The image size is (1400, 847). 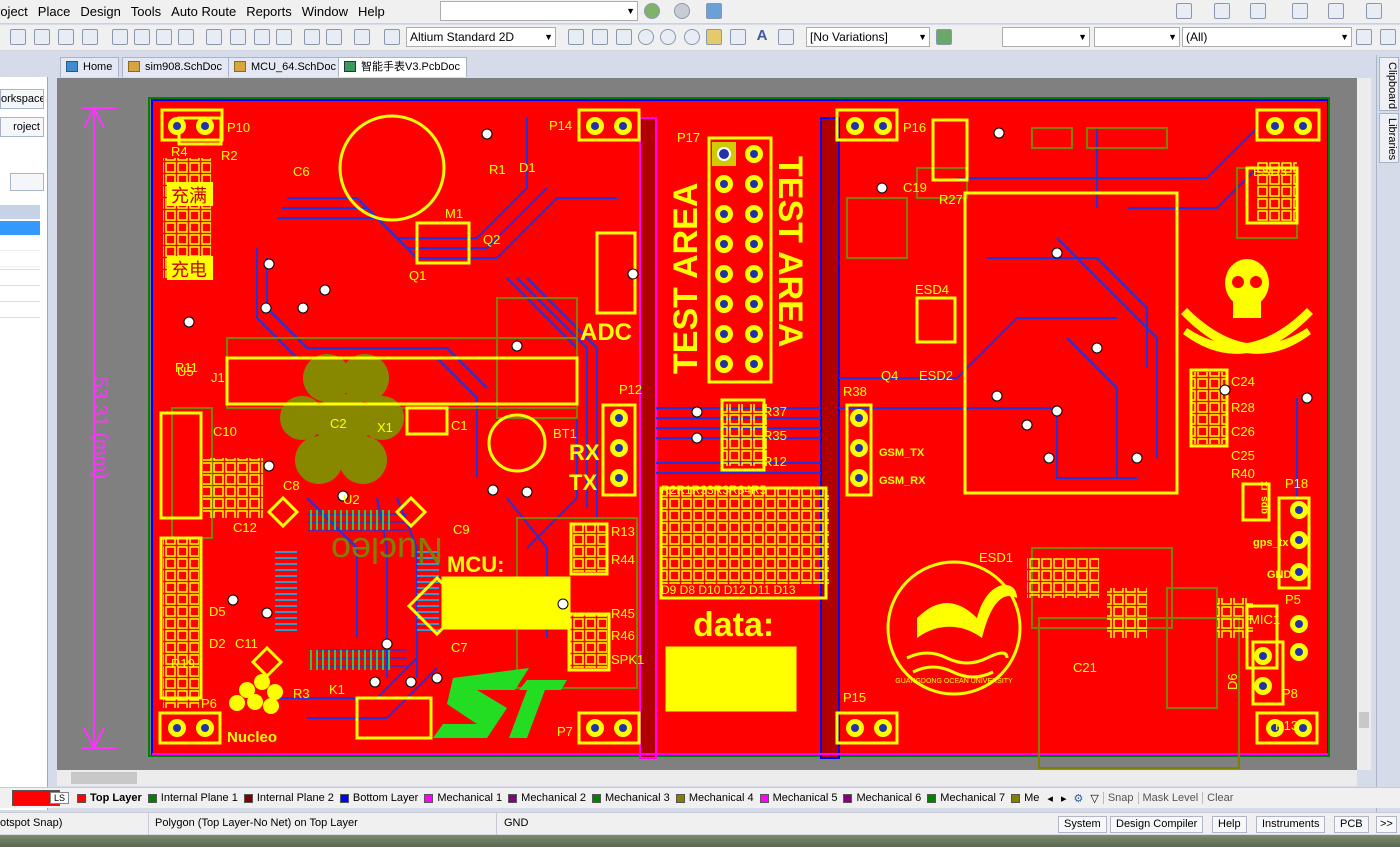 What do you see at coordinates (1267, 37) in the screenshot?
I see `filter-select: (All) ▼` at bounding box center [1267, 37].